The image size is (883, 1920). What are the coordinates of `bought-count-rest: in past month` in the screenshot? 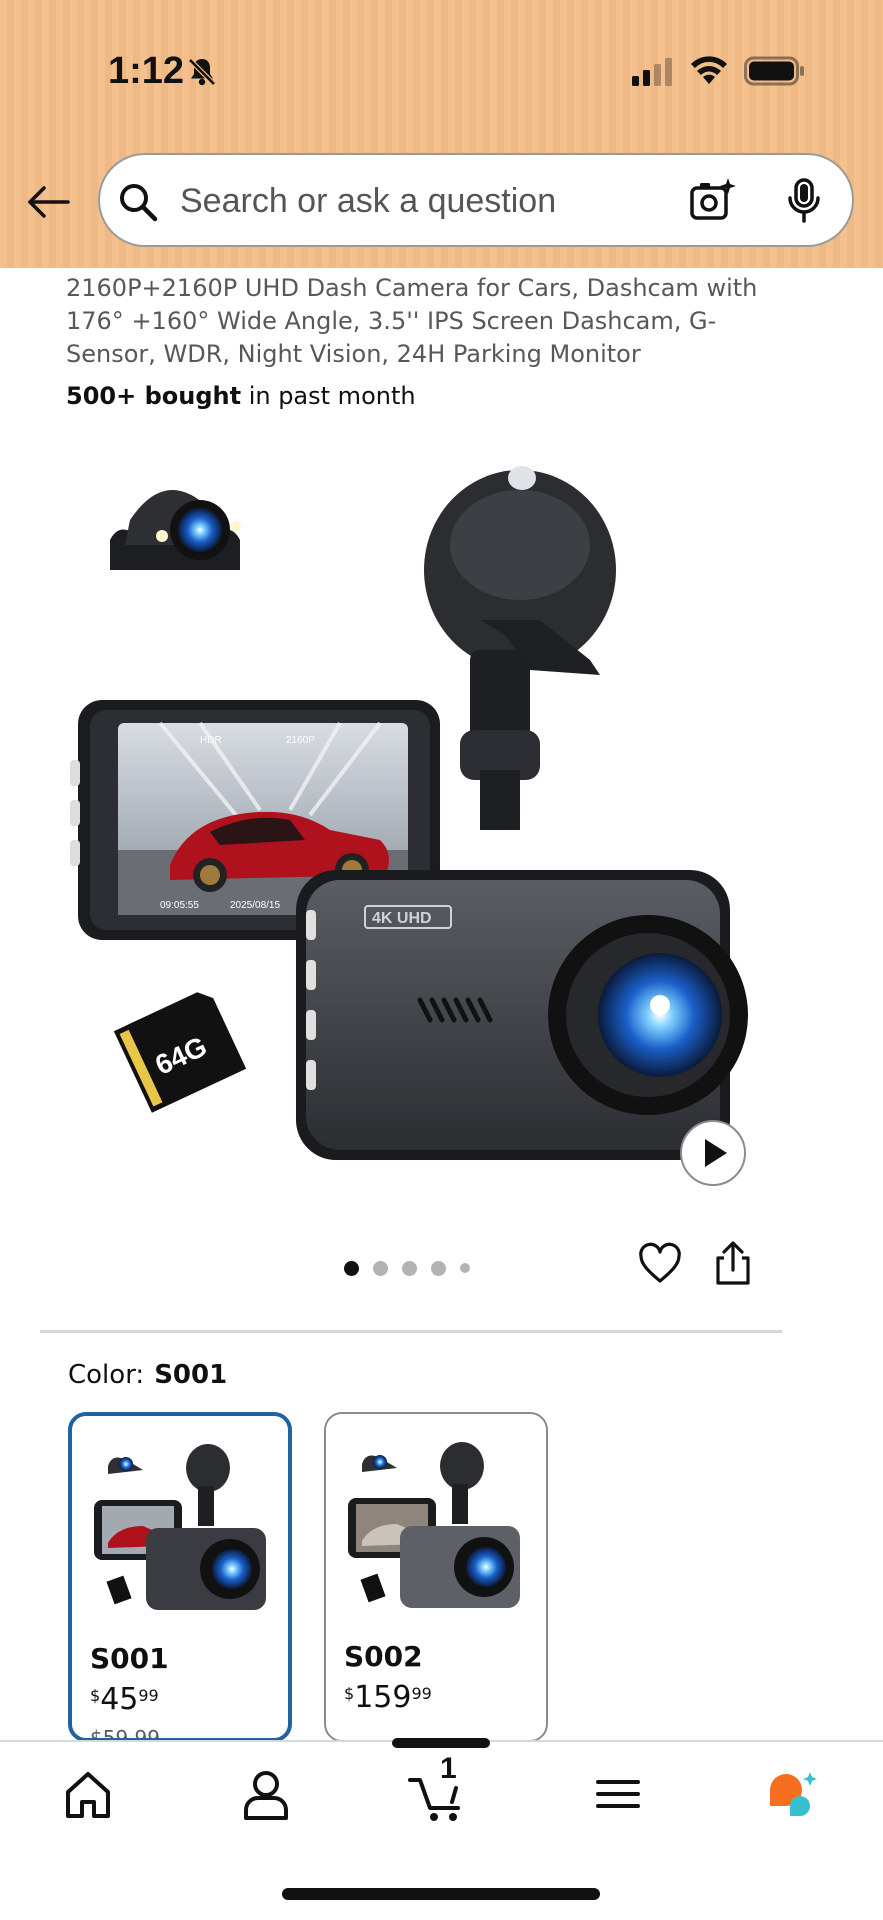 It's located at (328, 396).